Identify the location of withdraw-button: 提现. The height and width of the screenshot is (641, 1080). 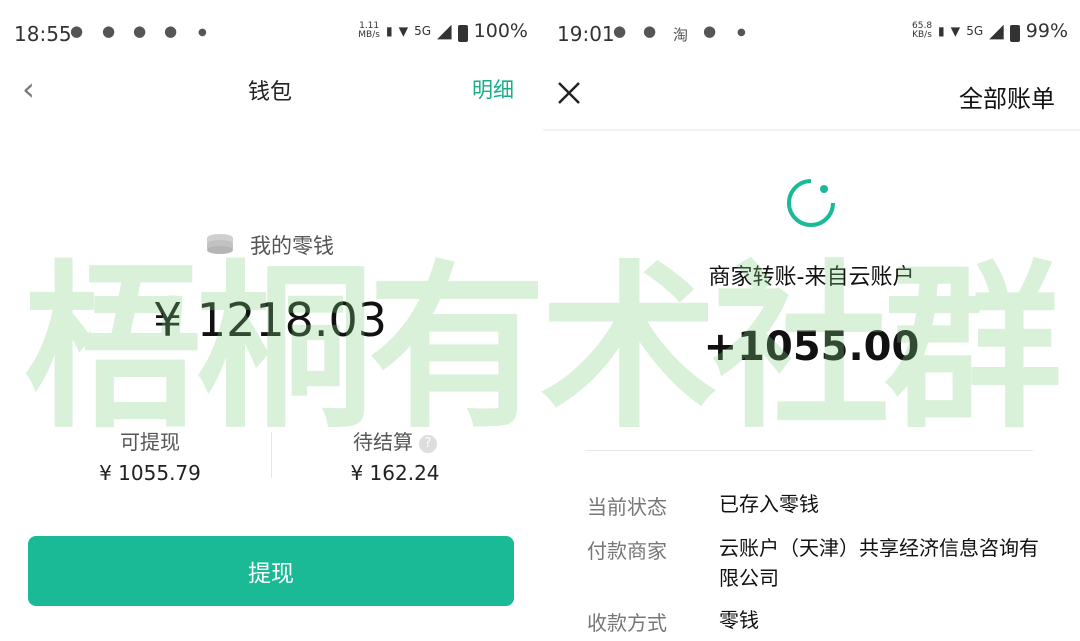
(271, 571).